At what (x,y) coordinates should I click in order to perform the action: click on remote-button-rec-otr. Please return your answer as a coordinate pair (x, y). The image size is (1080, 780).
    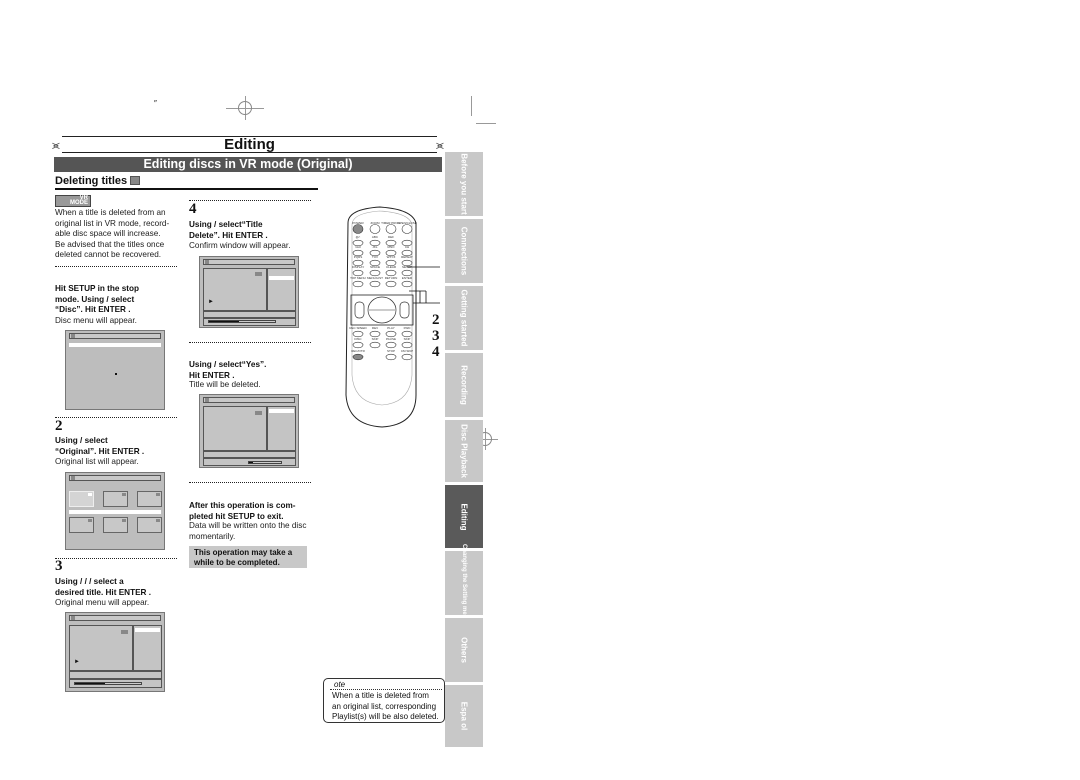
    Looking at the image, I should click on (358, 357).